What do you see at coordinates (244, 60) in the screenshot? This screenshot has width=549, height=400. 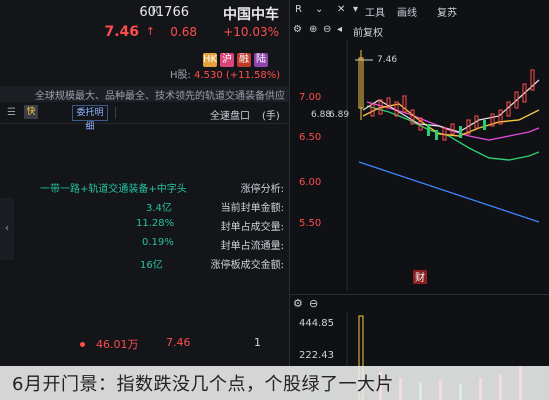 I see `tag-margin: 融` at bounding box center [244, 60].